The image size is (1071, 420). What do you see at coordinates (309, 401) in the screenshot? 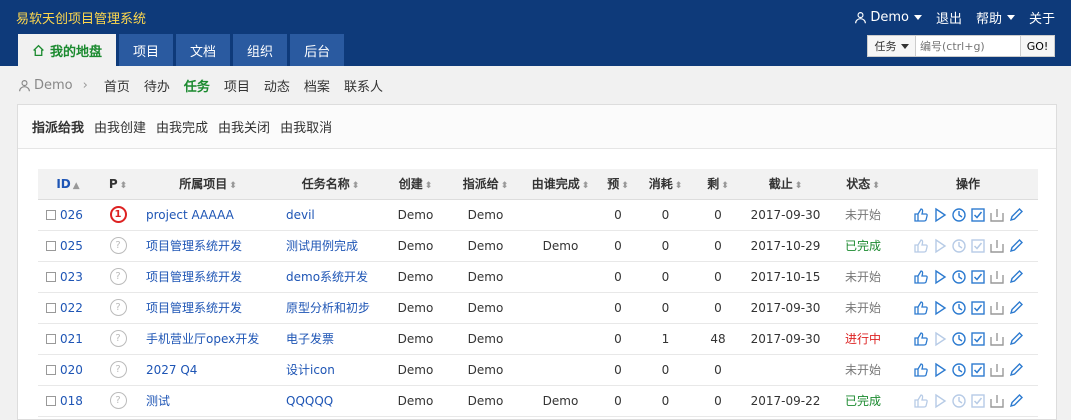
I see `task-name-link: QQQQQ` at bounding box center [309, 401].